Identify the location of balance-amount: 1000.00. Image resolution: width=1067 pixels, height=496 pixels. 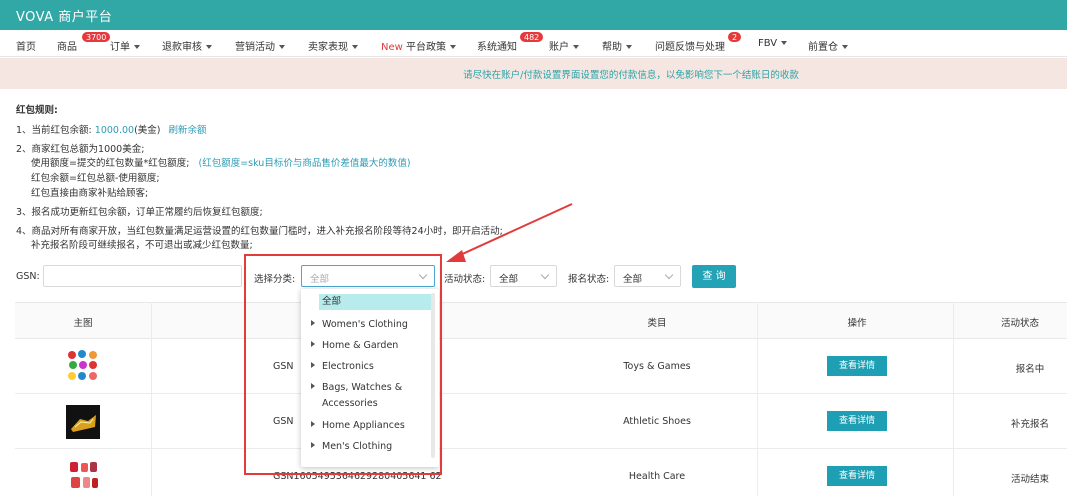
(114, 130).